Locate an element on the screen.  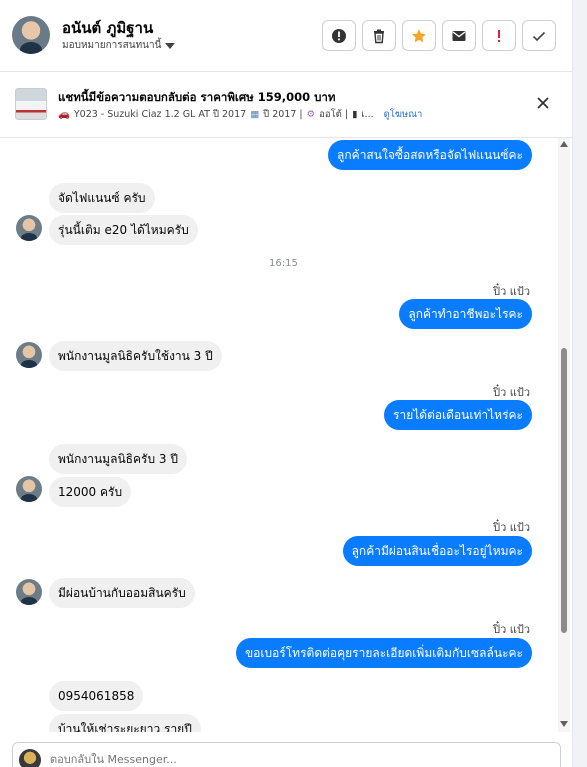
outgoing-message: รายได้ต่อเดือนเท่าไหร่คะ is located at coordinates (458, 415).